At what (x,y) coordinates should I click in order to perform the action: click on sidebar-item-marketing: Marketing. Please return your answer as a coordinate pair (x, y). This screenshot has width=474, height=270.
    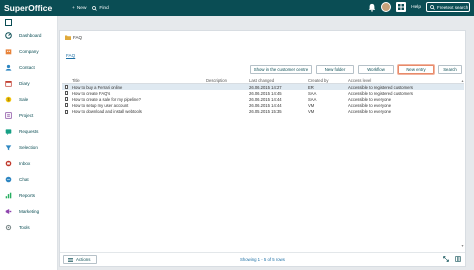
    Looking at the image, I should click on (29, 211).